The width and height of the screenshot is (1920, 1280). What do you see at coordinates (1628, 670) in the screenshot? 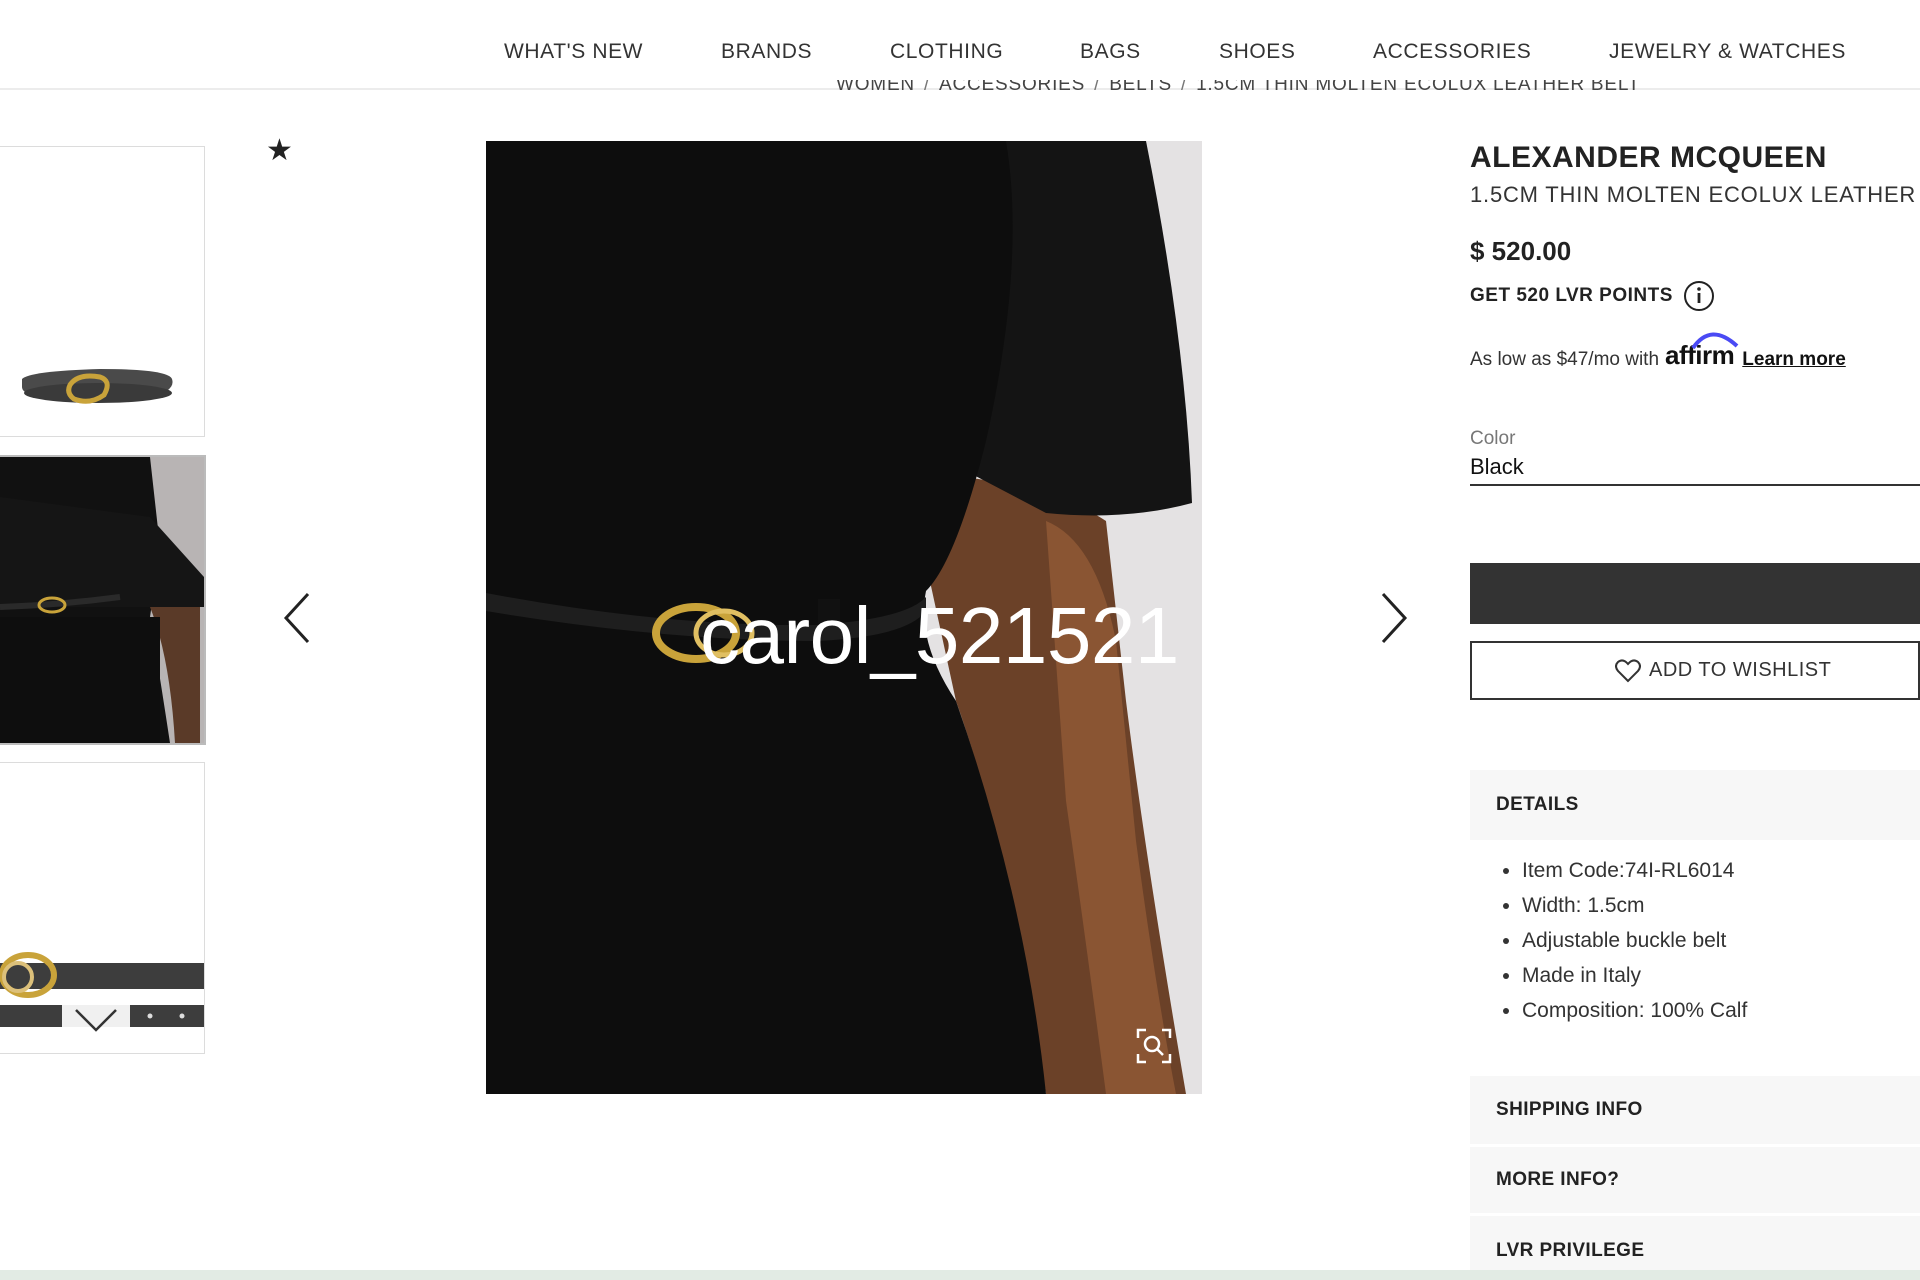
I see `heart-icon` at bounding box center [1628, 670].